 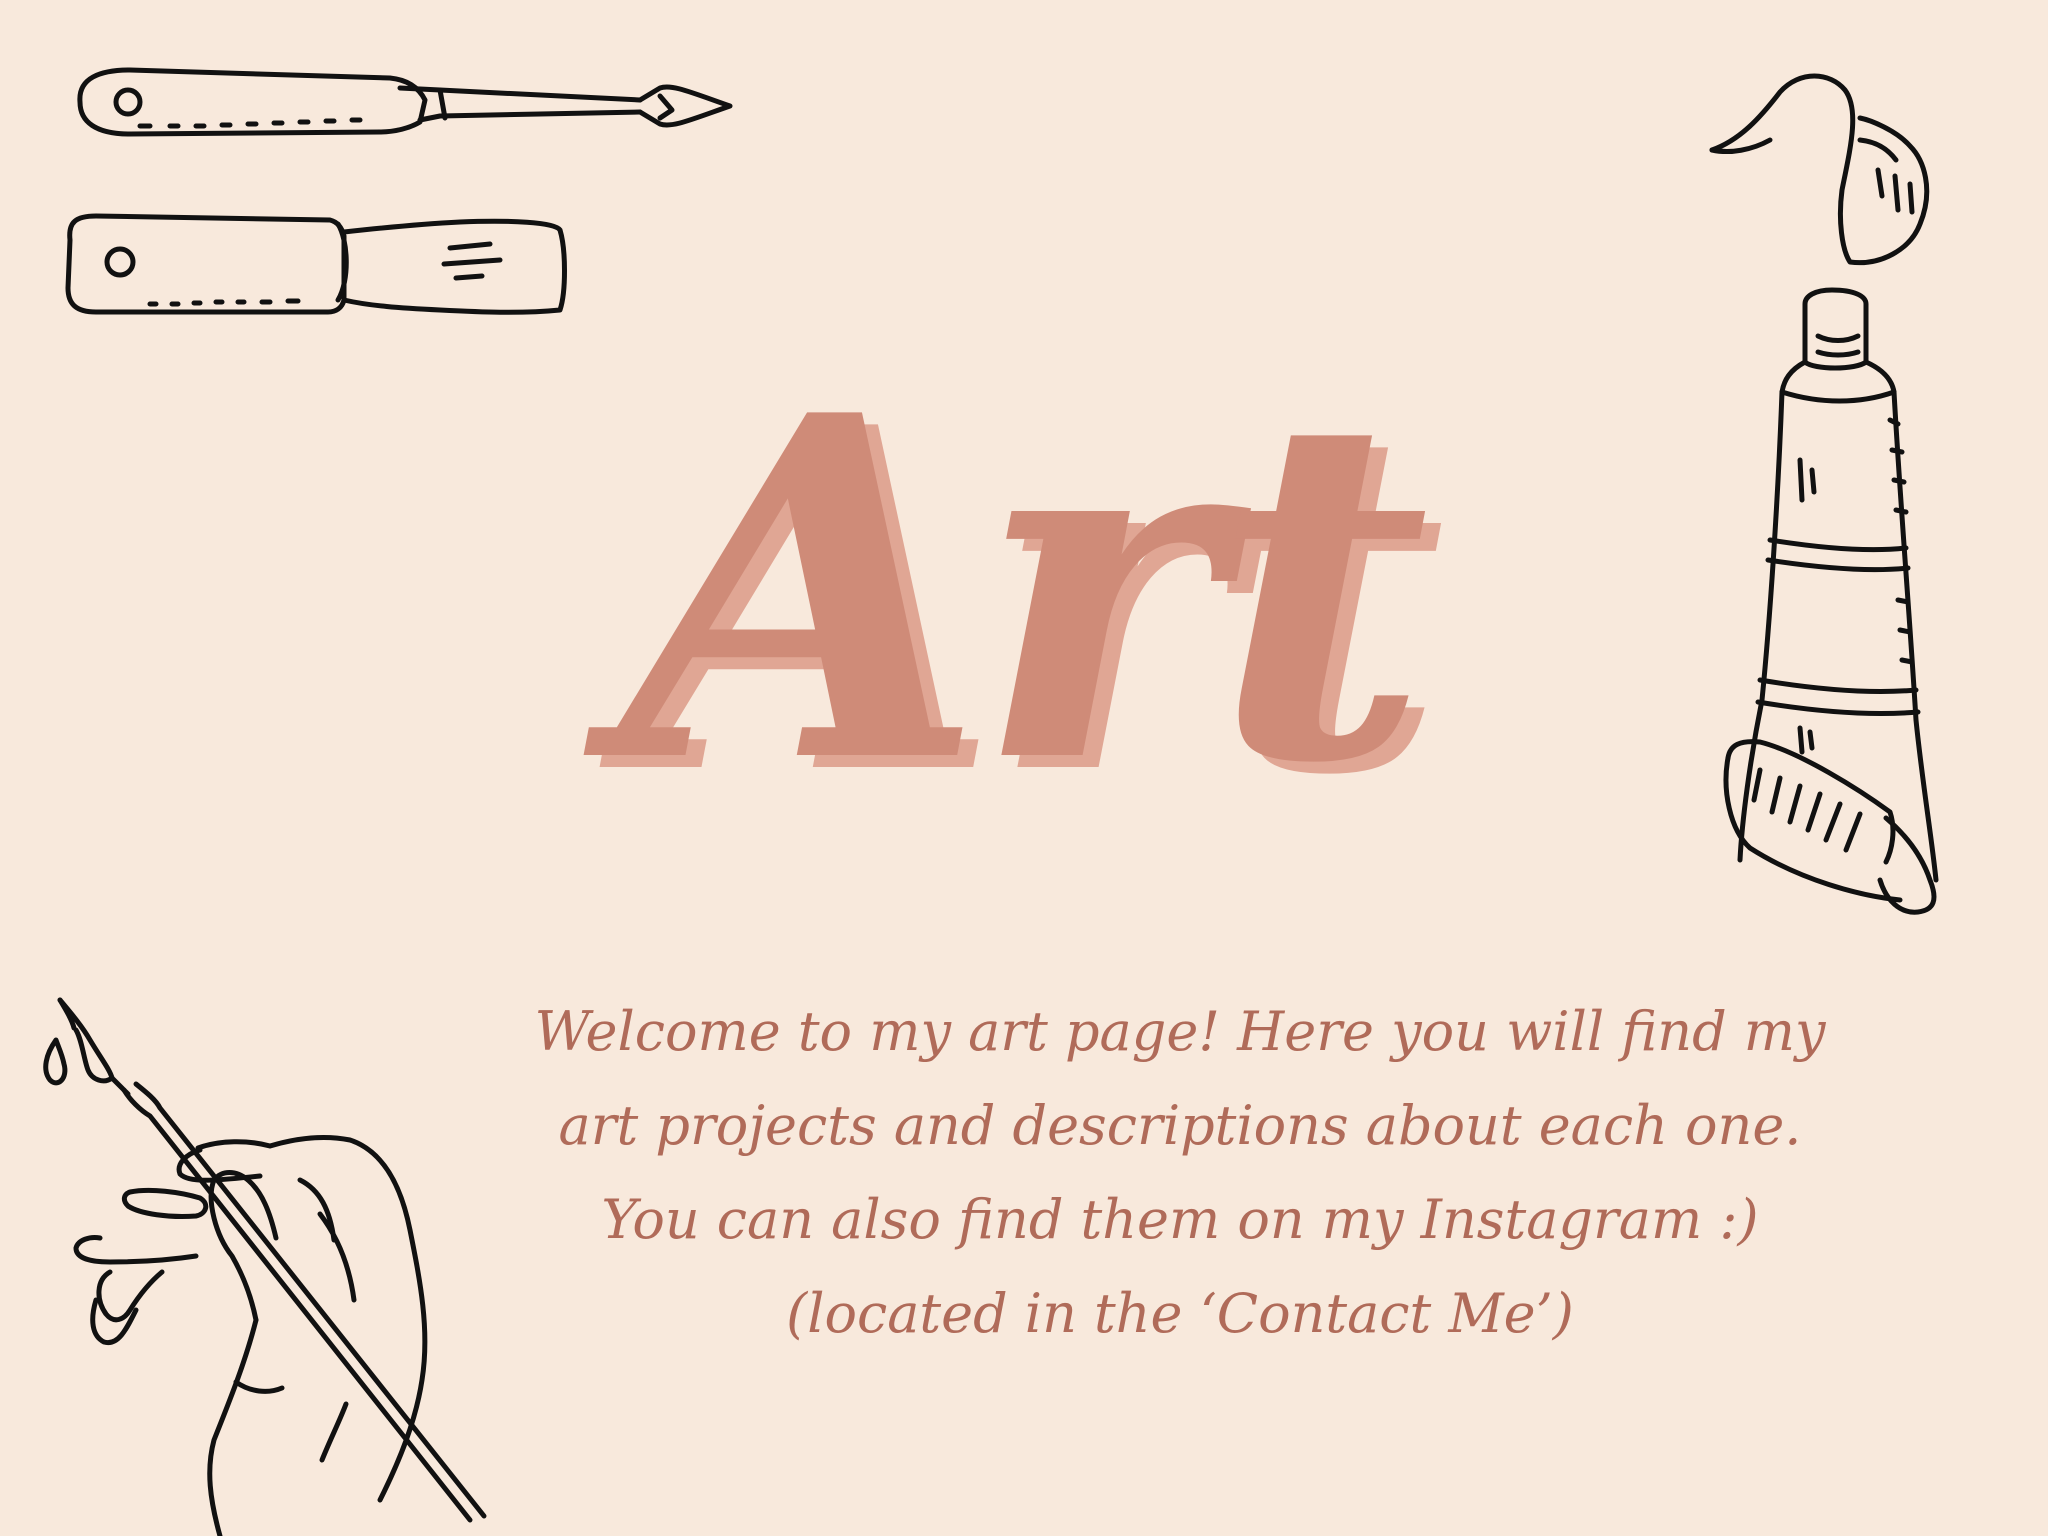 I want to click on hand-with-paintbrush-icon, so click(x=265, y=1266).